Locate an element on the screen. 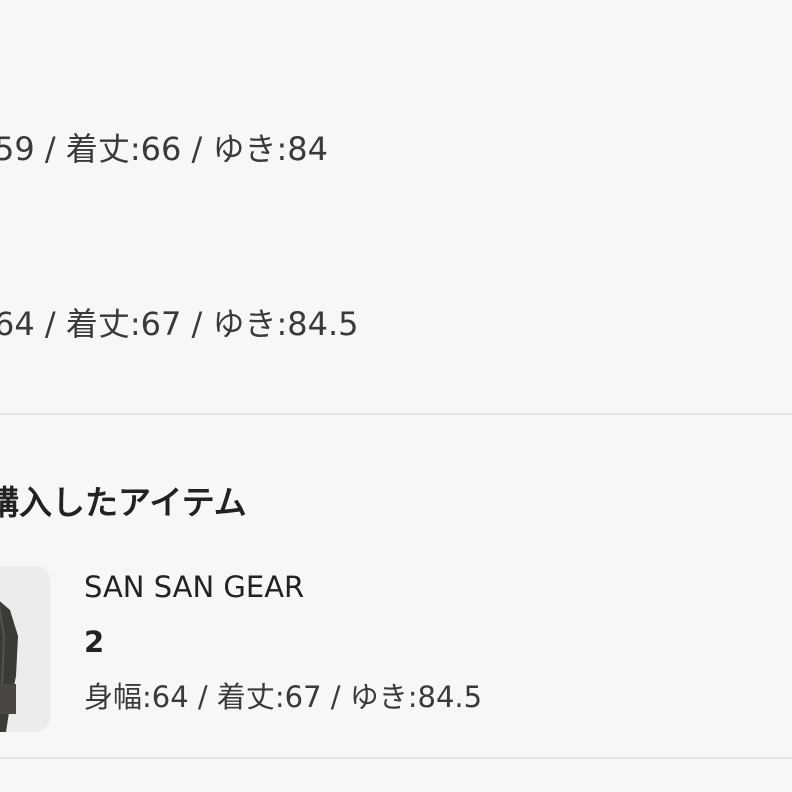 The width and height of the screenshot is (792, 792). review-measurement-text: 59 / 着丈:66 / ゆき:84 is located at coordinates (164, 149).